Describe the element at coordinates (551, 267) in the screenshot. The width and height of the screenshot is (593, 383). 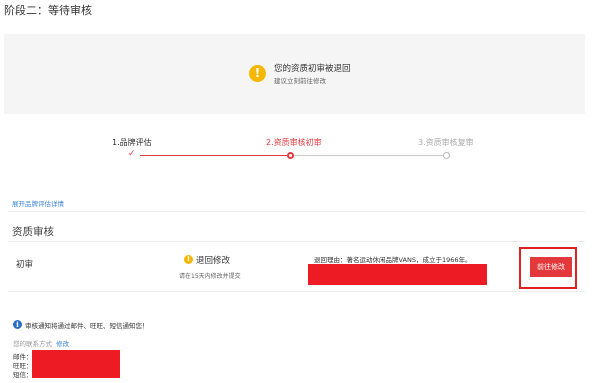
I see `go-edit-button: 前往修改` at that location.